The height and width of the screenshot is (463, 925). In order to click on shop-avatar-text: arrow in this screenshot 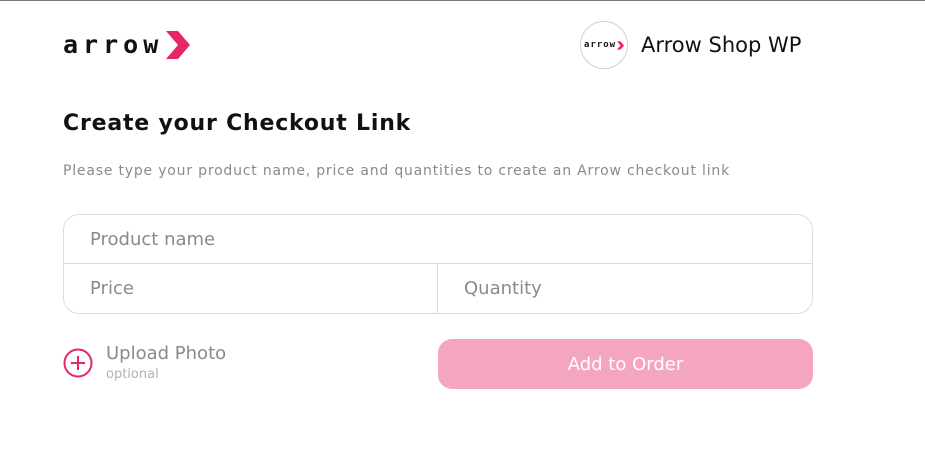, I will do `click(600, 45)`.